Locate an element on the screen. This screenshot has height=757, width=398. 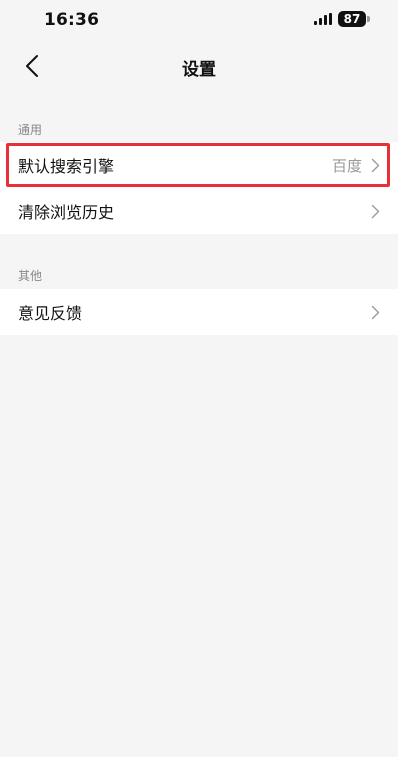
section-header-other: 其他 is located at coordinates (30, 276).